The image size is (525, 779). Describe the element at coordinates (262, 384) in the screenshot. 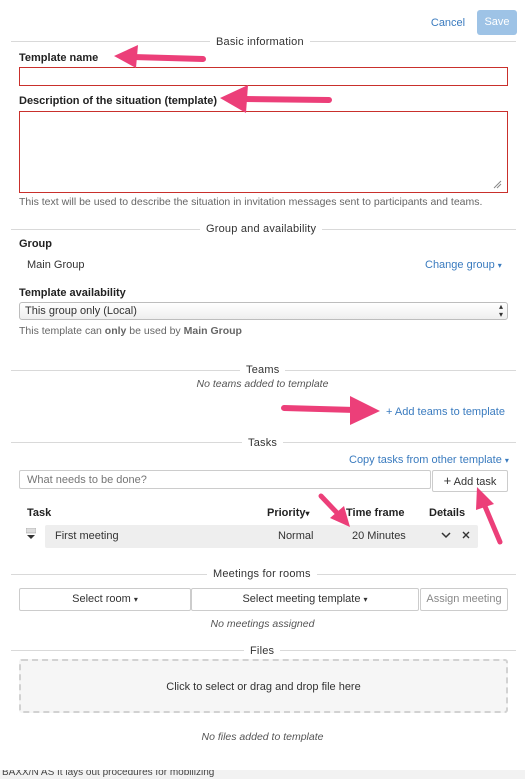

I see `teams-empty-text: No teams added to template` at that location.